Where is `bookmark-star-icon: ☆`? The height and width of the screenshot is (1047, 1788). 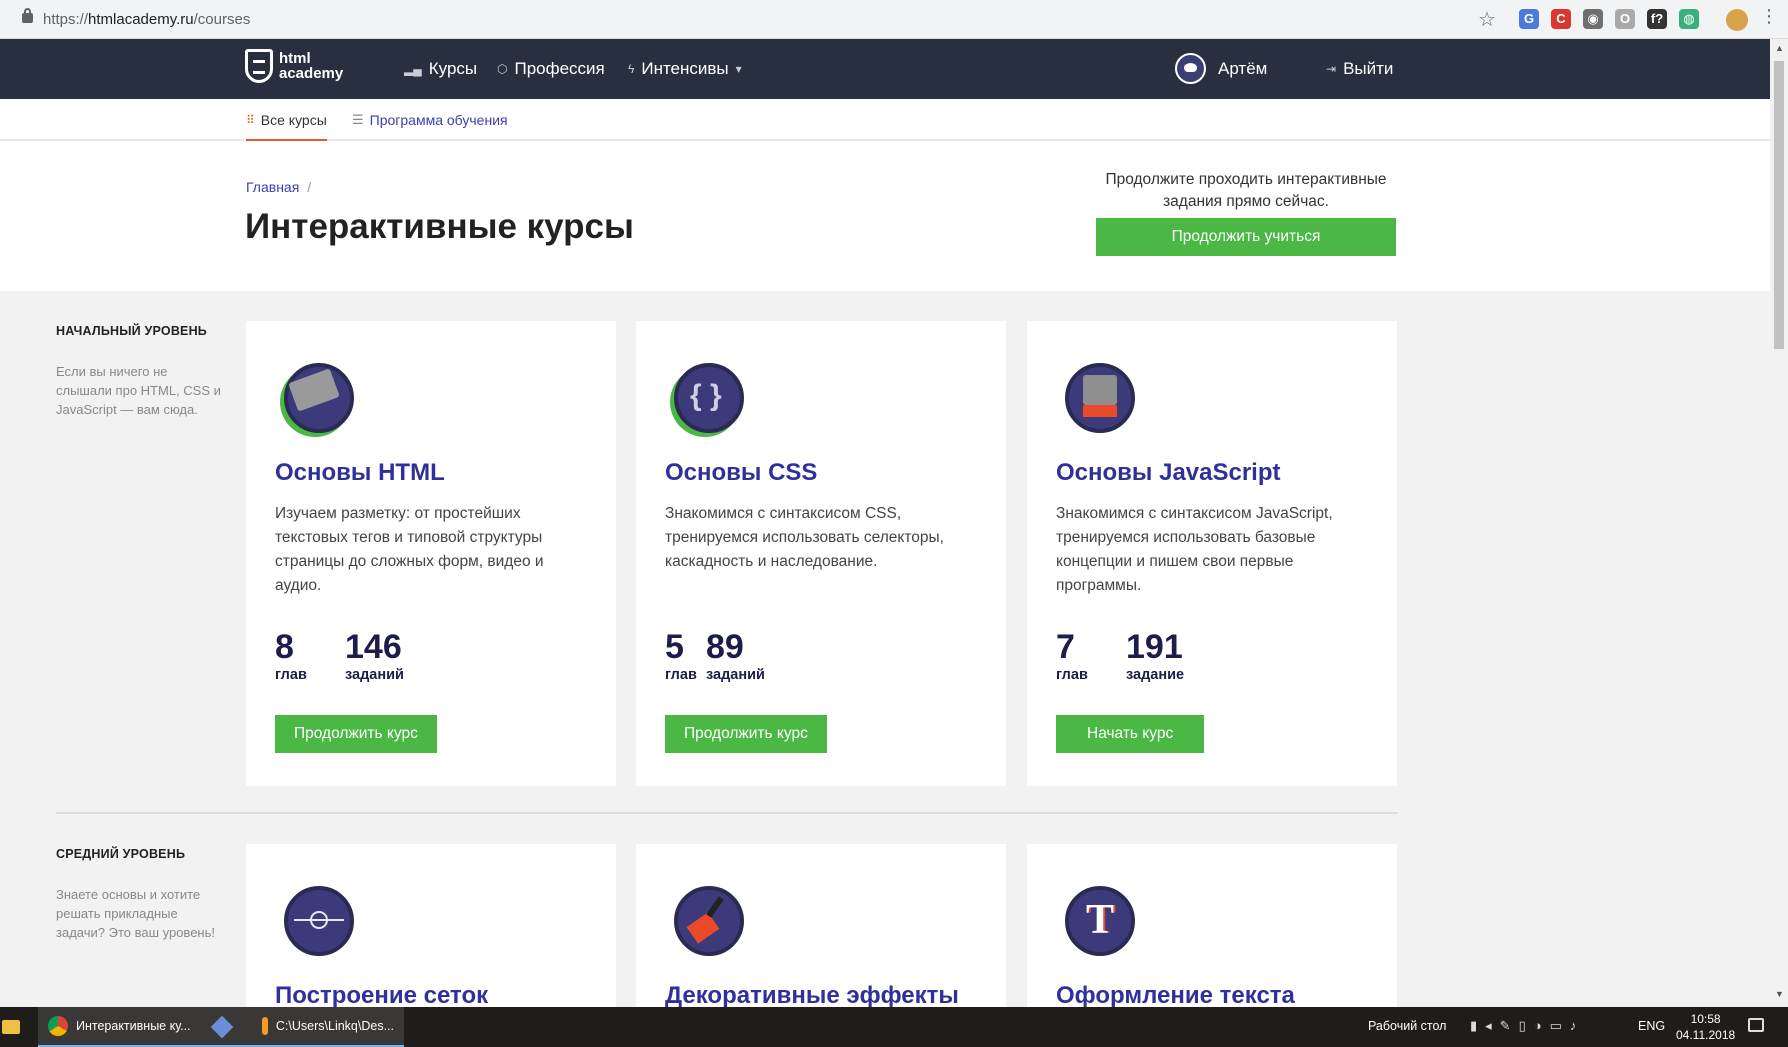 bookmark-star-icon: ☆ is located at coordinates (1487, 19).